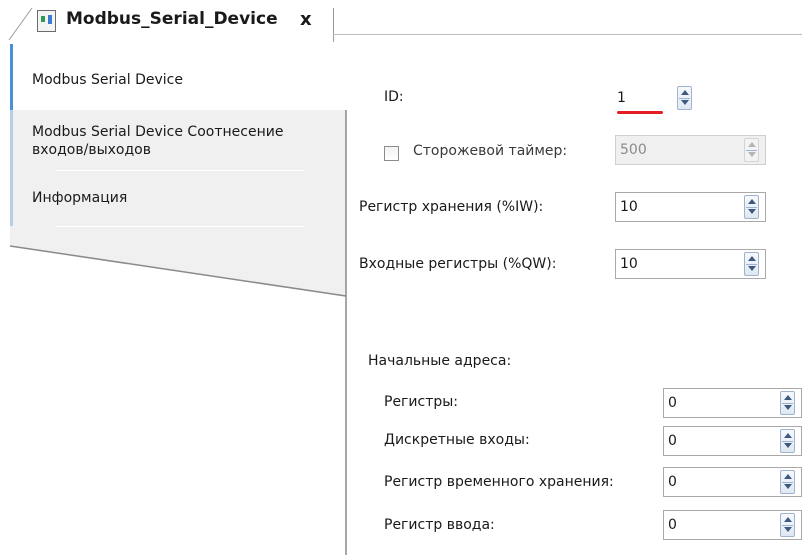 This screenshot has height=555, width=802. I want to click on tab-title: Modbus_Serial_Device, so click(172, 19).